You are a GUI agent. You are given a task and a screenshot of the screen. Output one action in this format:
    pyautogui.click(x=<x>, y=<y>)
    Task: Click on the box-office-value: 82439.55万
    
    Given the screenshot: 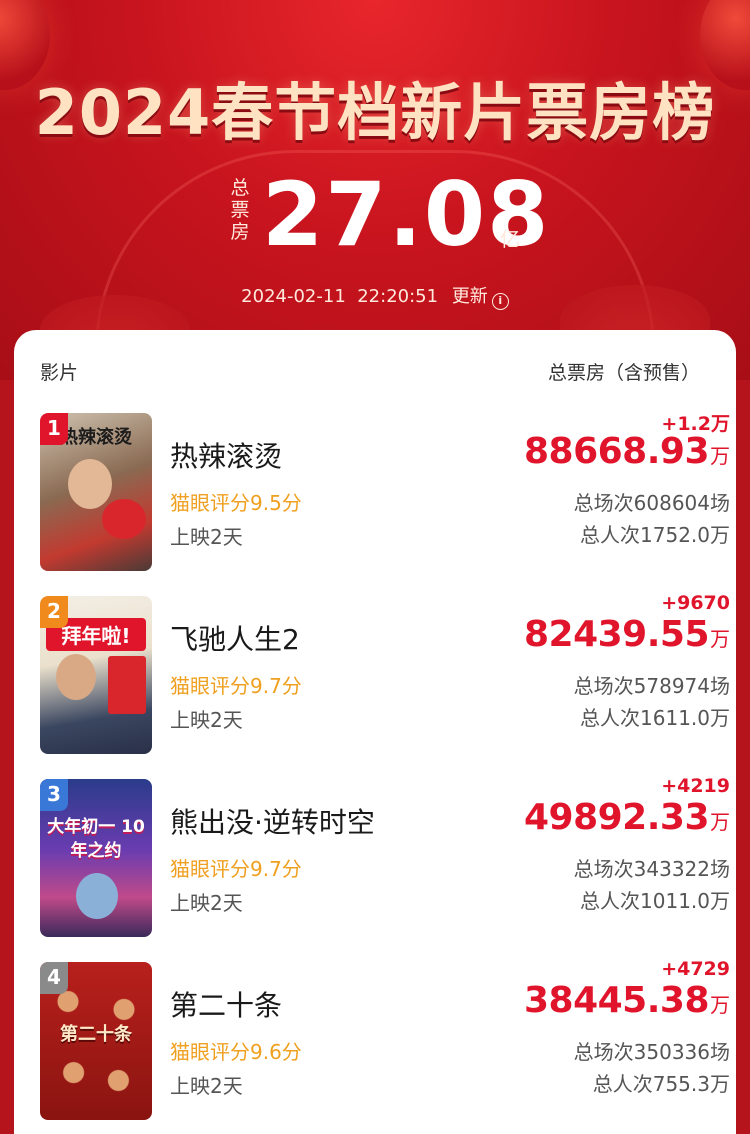 What is the action you would take?
    pyautogui.click(x=627, y=634)
    